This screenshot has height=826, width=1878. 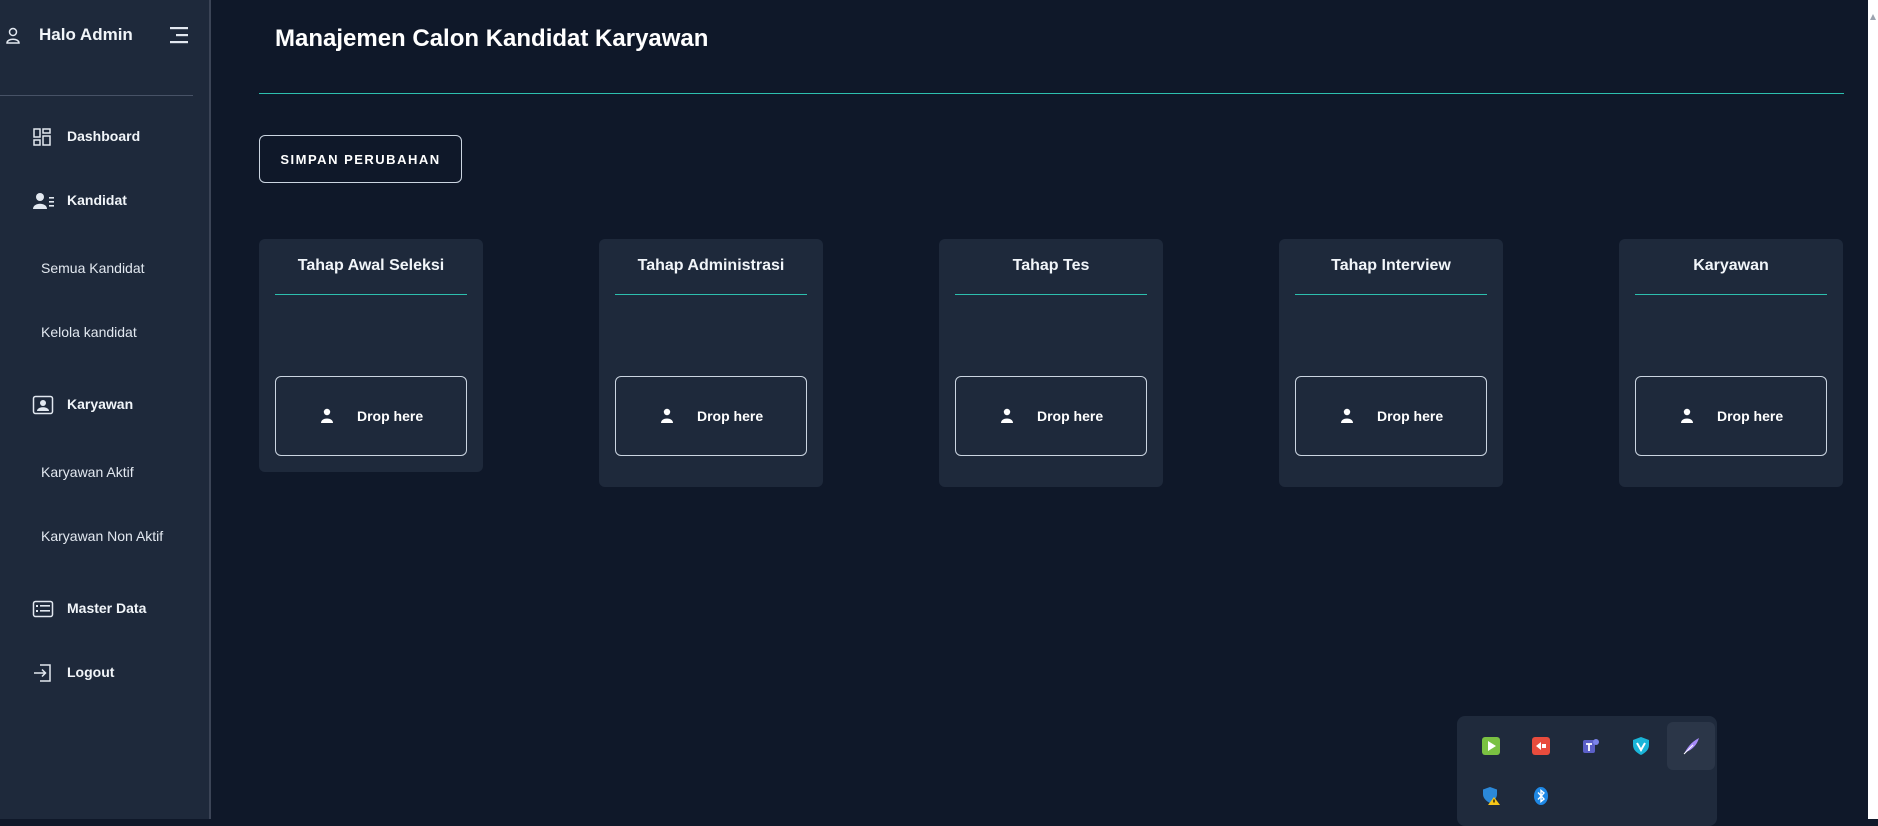 What do you see at coordinates (492, 38) in the screenshot?
I see `page-title: Manajemen Calon Kandidat Karyawan` at bounding box center [492, 38].